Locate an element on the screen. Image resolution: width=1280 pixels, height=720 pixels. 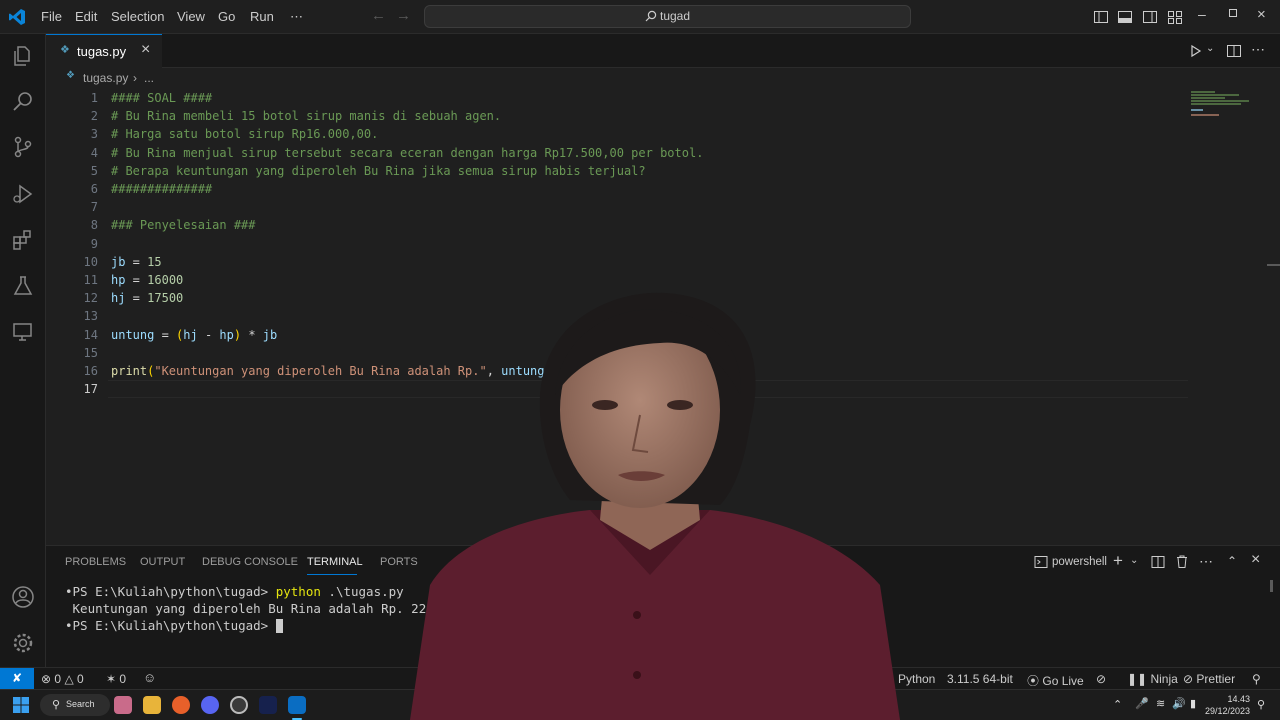
code-line: hp = 16000 is located at coordinates (147, 280).